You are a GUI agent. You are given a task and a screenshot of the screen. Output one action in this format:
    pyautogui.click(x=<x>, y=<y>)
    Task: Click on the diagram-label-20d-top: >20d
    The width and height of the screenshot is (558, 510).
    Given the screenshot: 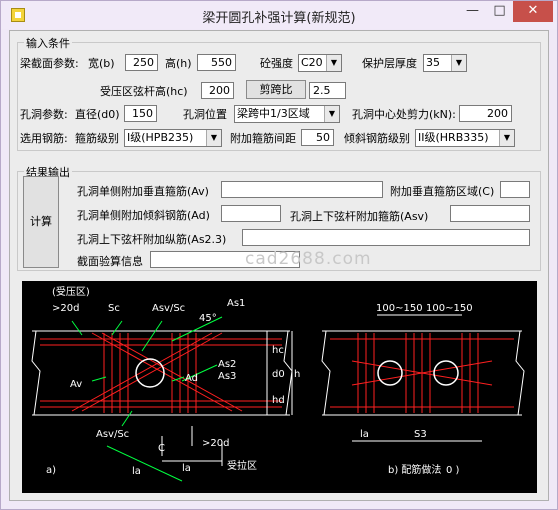 What is the action you would take?
    pyautogui.click(x=65, y=308)
    